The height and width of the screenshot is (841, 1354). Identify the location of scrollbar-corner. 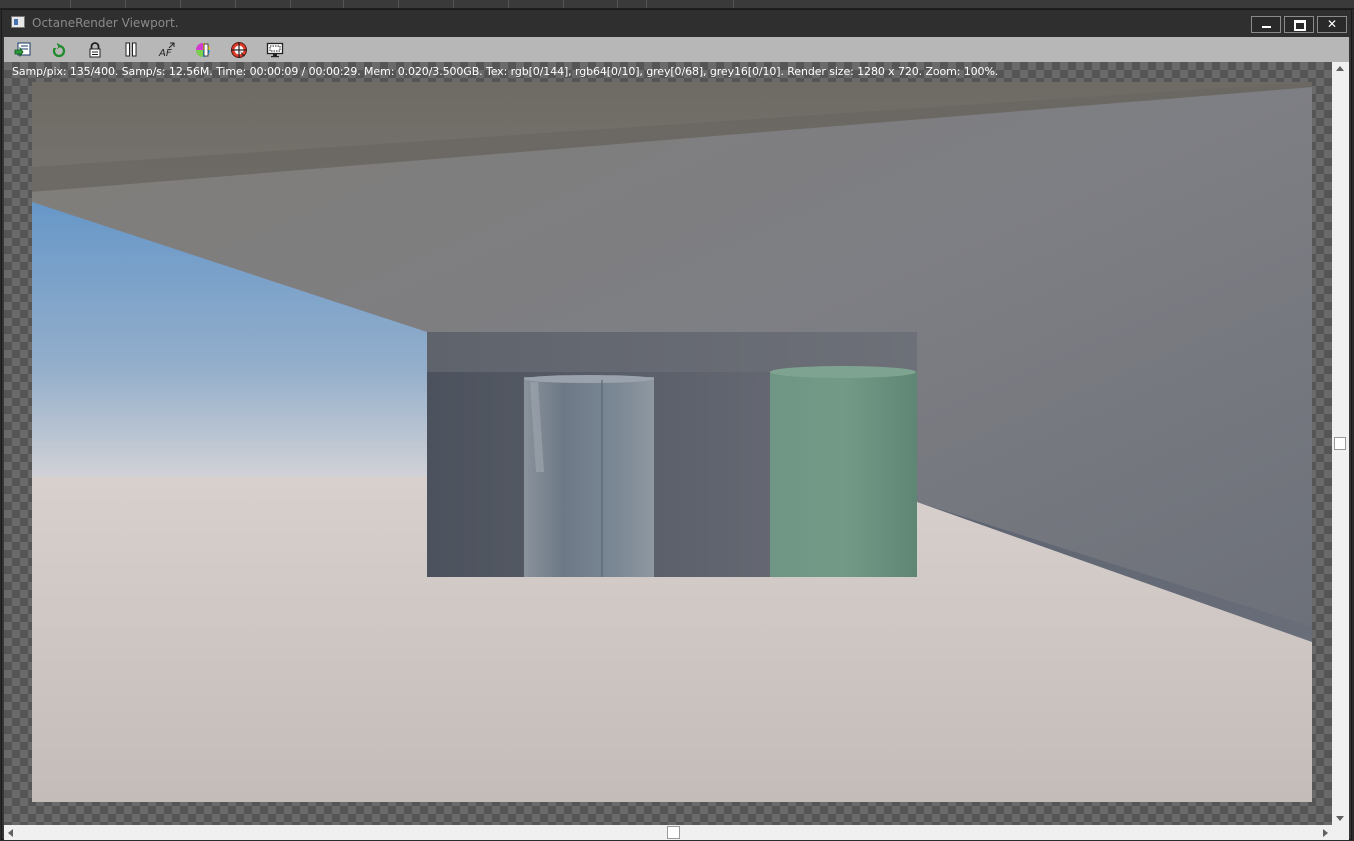
(1340, 832).